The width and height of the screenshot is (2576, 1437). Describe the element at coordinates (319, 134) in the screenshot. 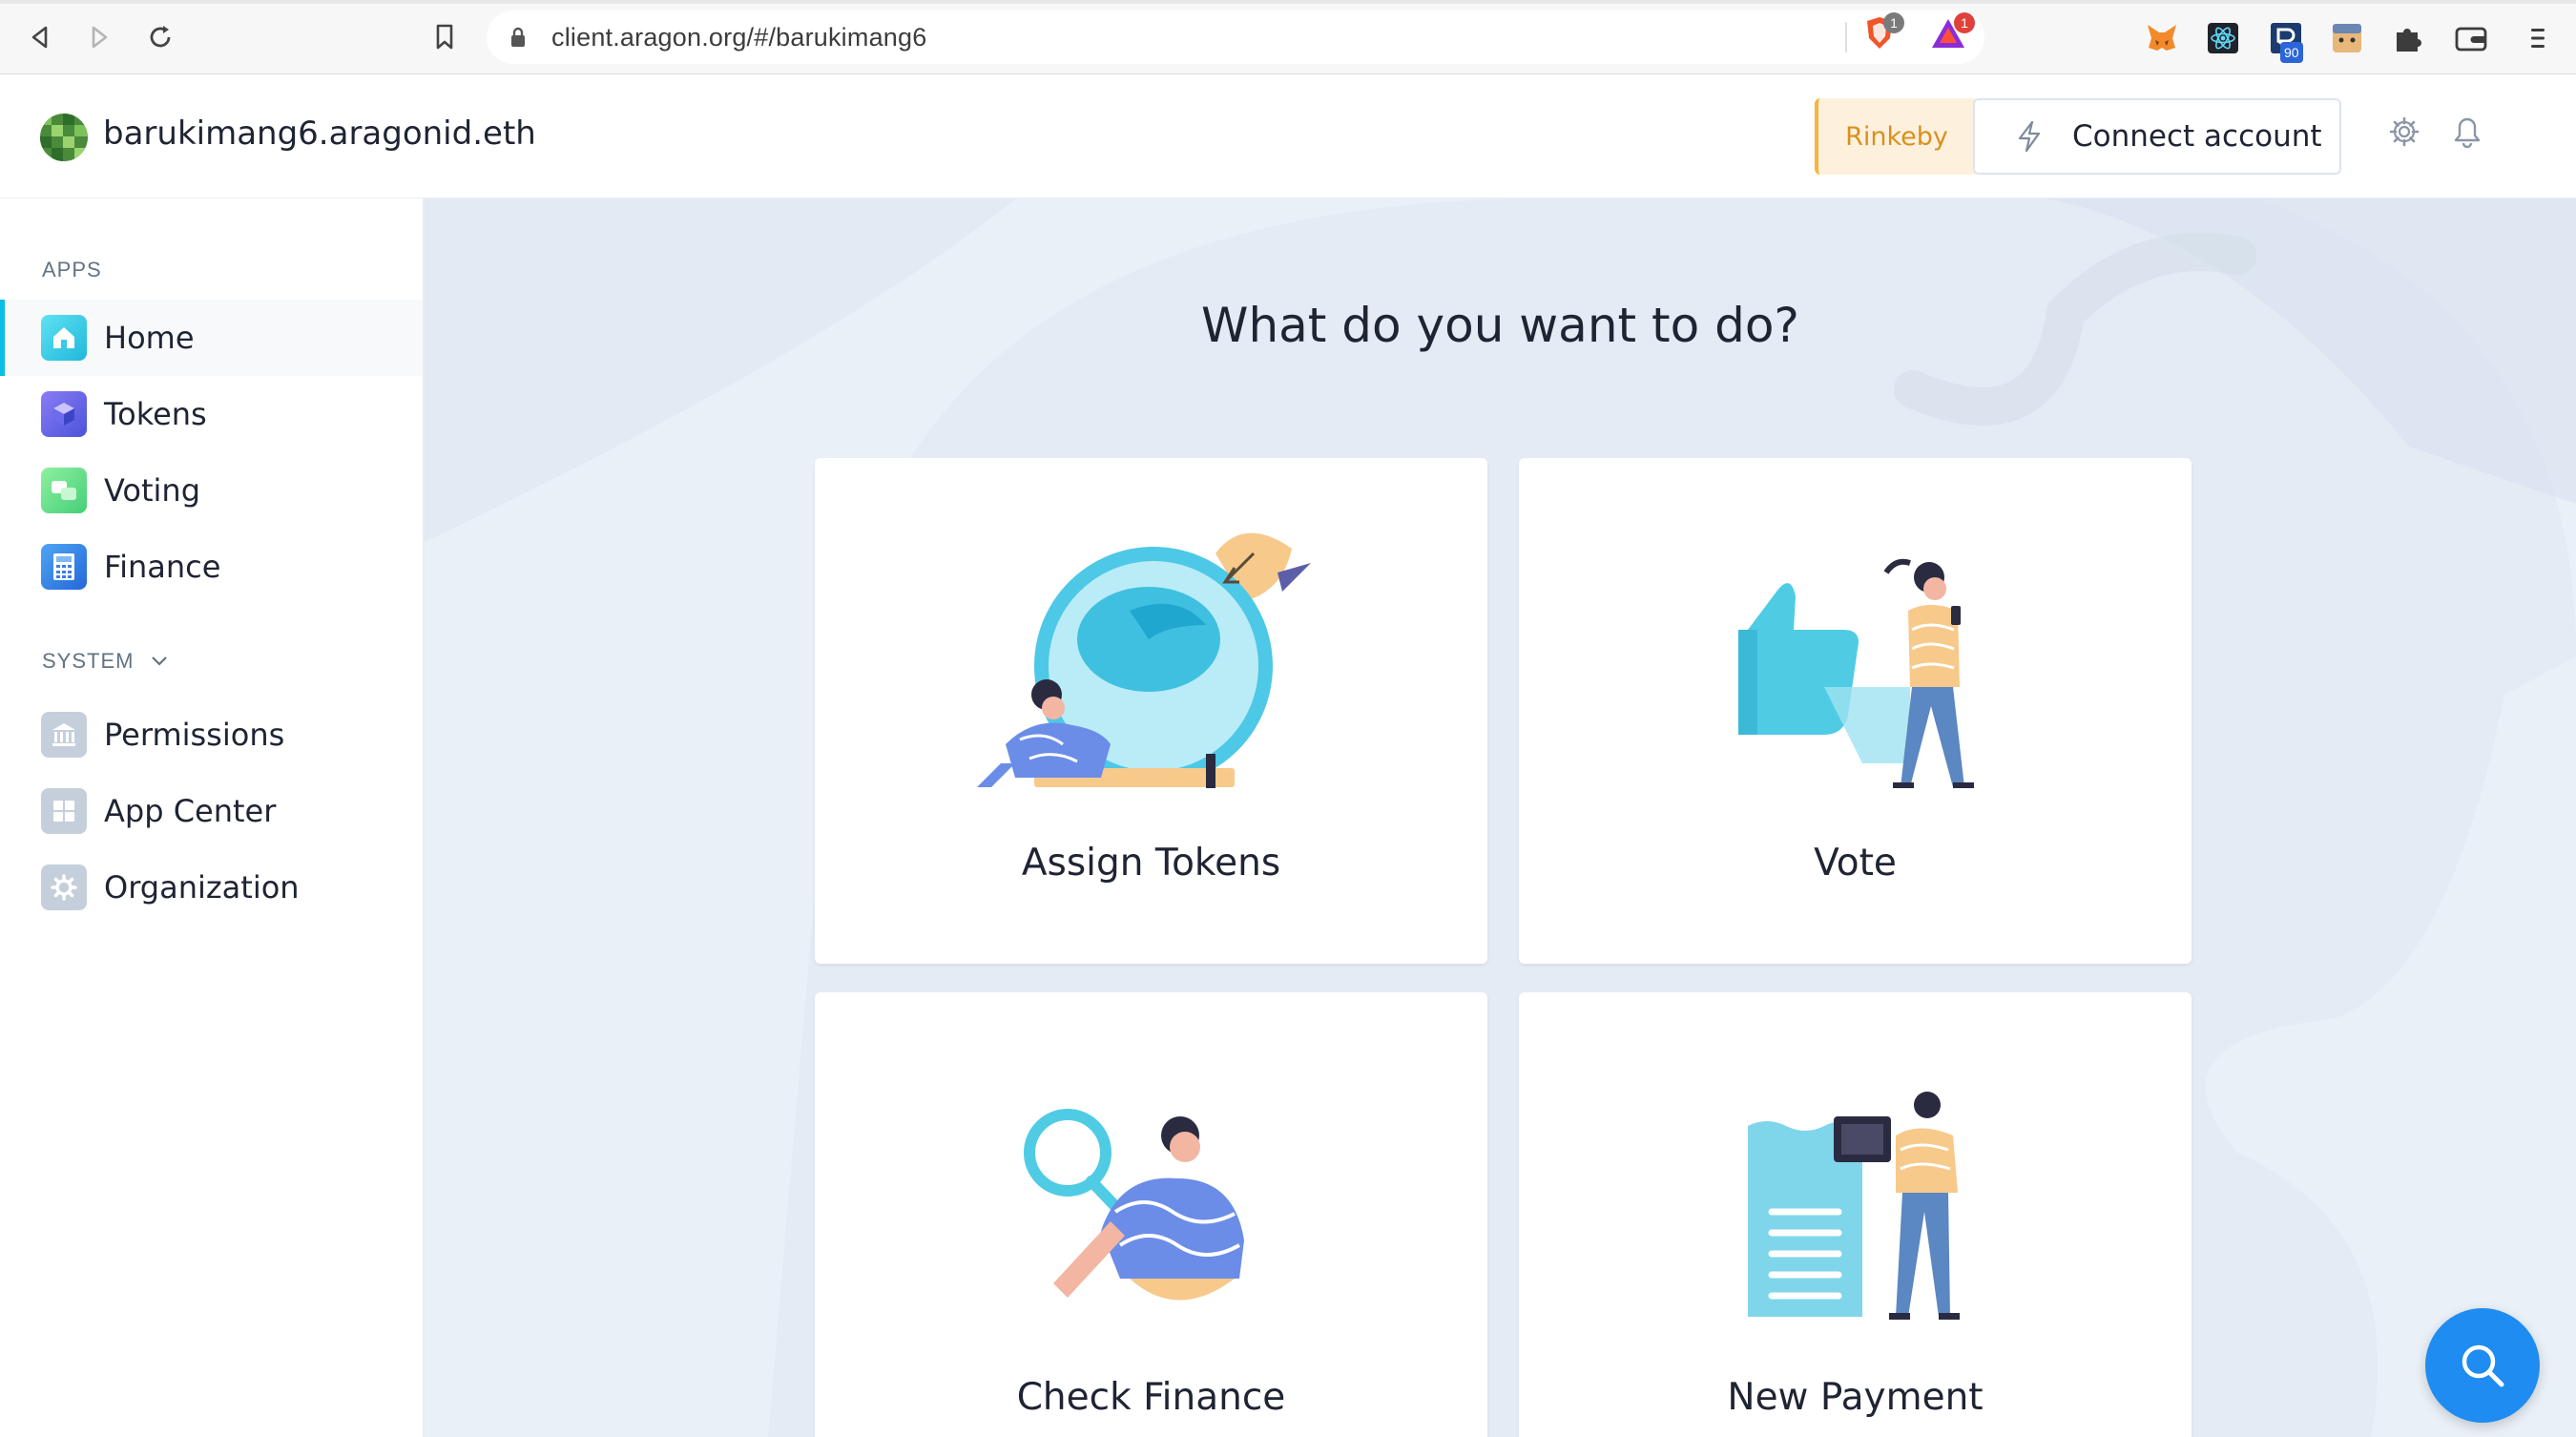

I see `org-name: barukimang6.aragonid.eth` at that location.